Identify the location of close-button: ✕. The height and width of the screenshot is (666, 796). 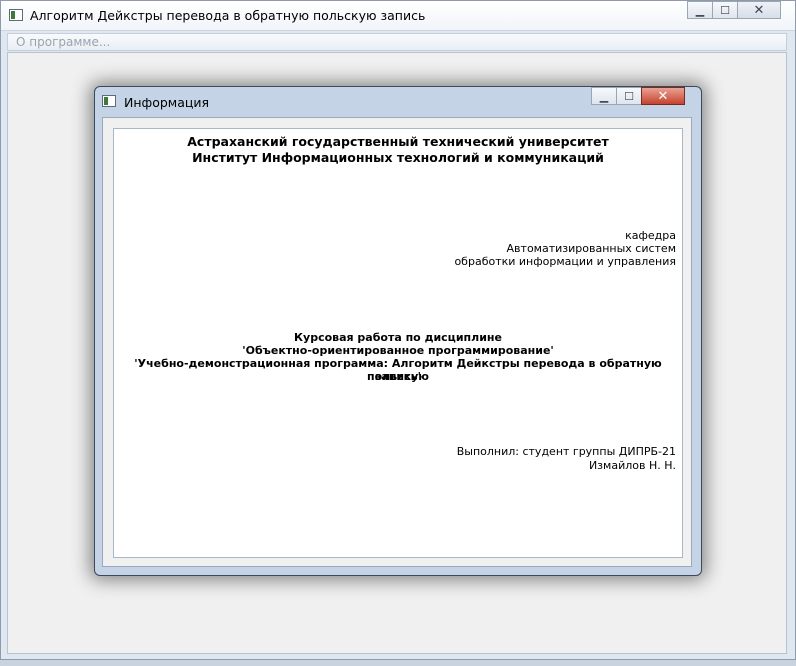
(759, 10).